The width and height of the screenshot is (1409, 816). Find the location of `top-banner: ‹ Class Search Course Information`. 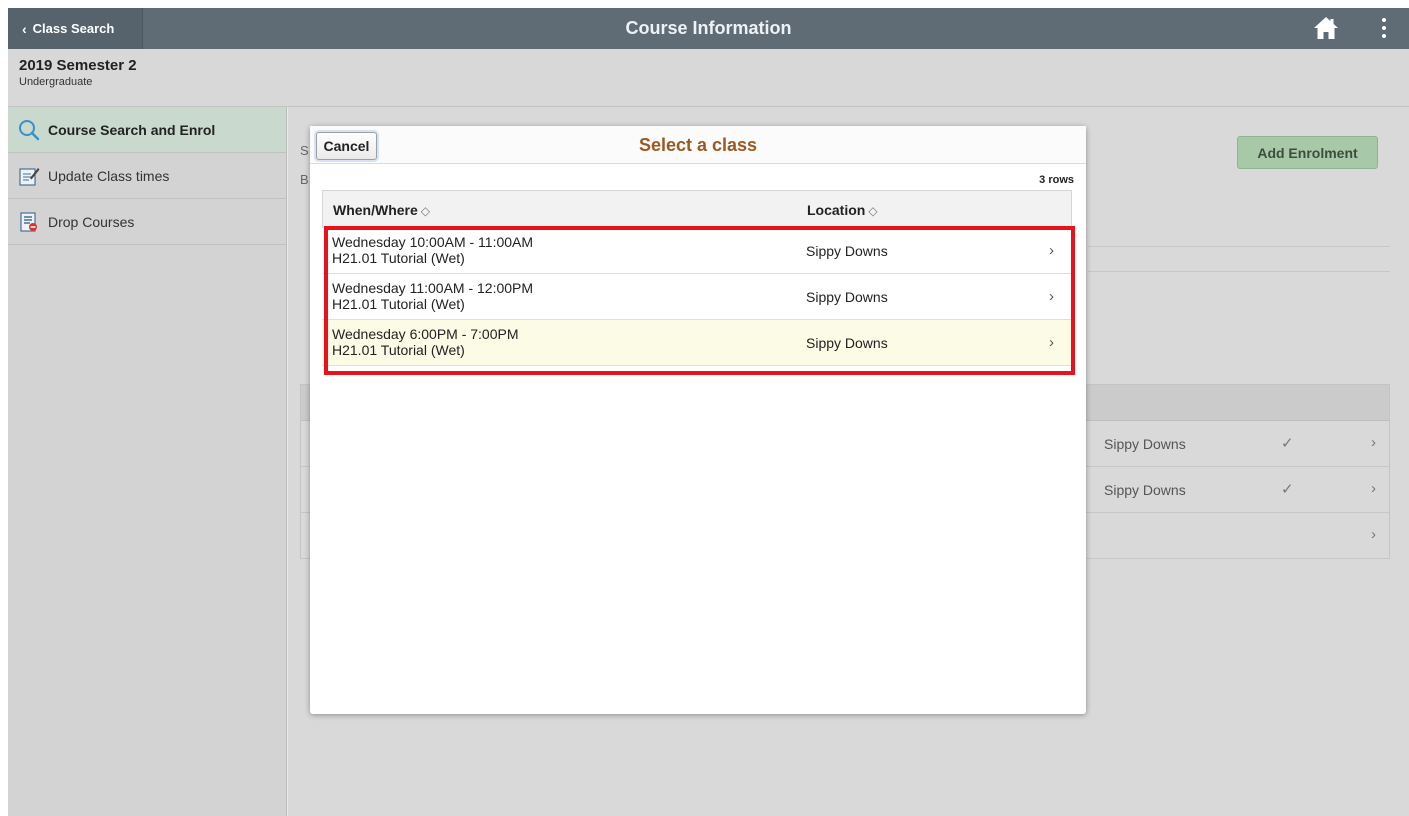

top-banner: ‹ Class Search Course Information is located at coordinates (708, 28).